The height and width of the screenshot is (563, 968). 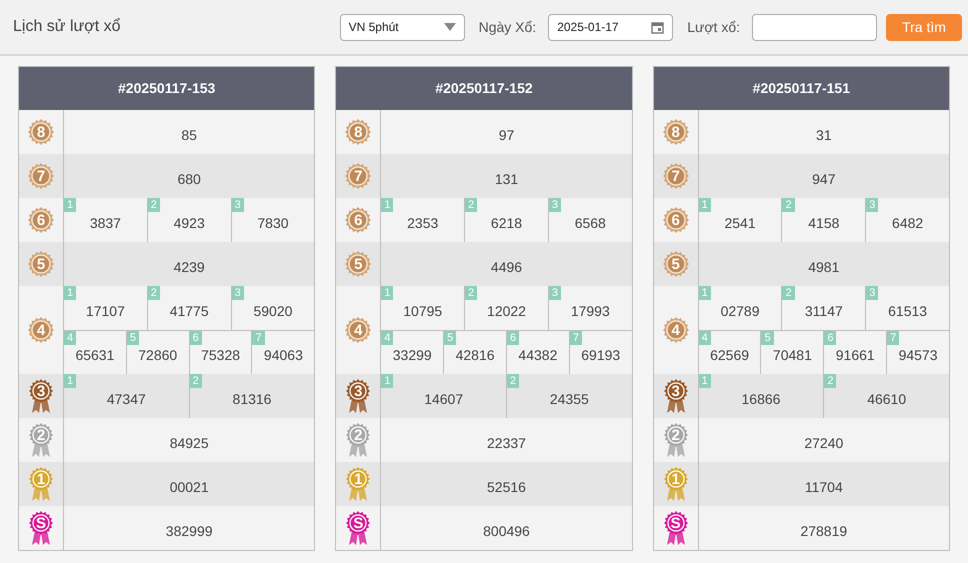 I want to click on page-title: Lịch sử lượt xổ, so click(x=66, y=27).